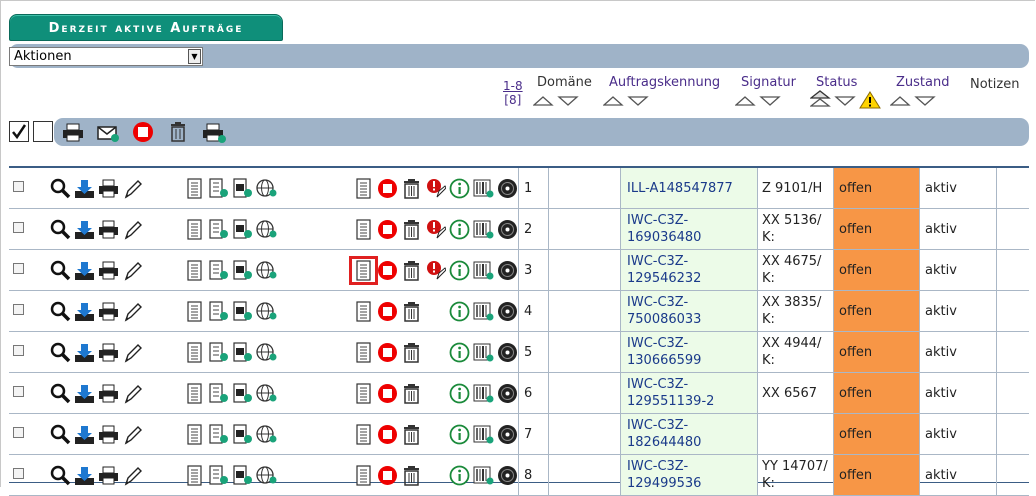 The height and width of the screenshot is (496, 1036). What do you see at coordinates (689, 434) in the screenshot?
I see `row-order-id: IWC-C3Z-182644480` at bounding box center [689, 434].